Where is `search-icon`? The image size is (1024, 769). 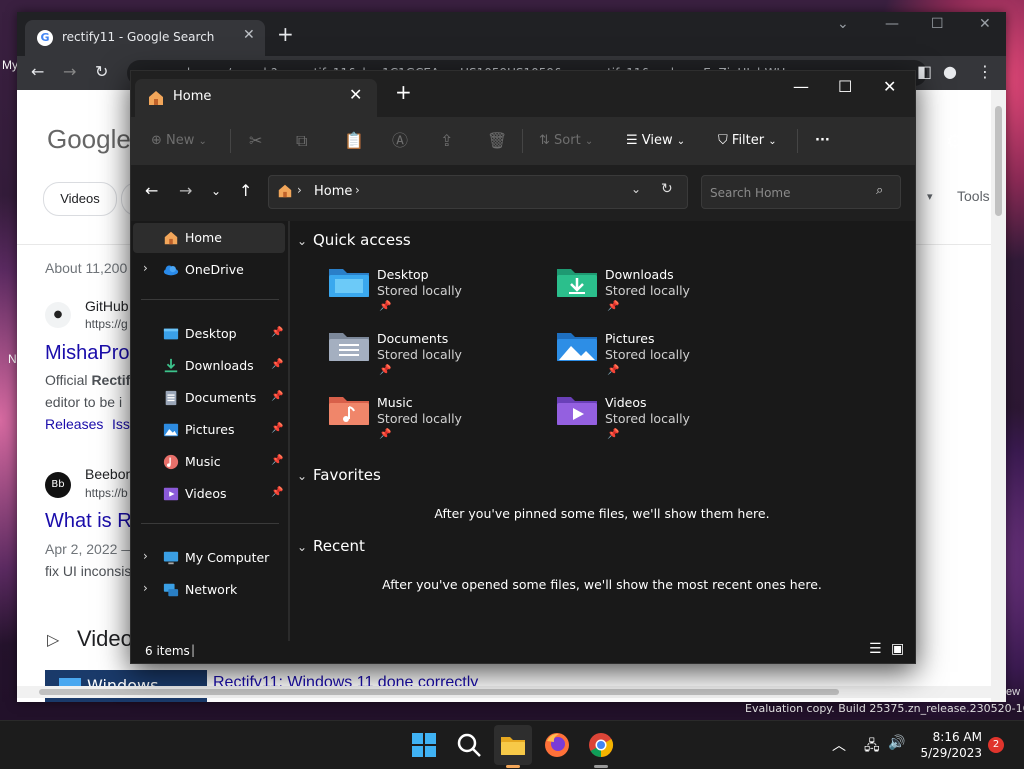
search-icon is located at coordinates (469, 745).